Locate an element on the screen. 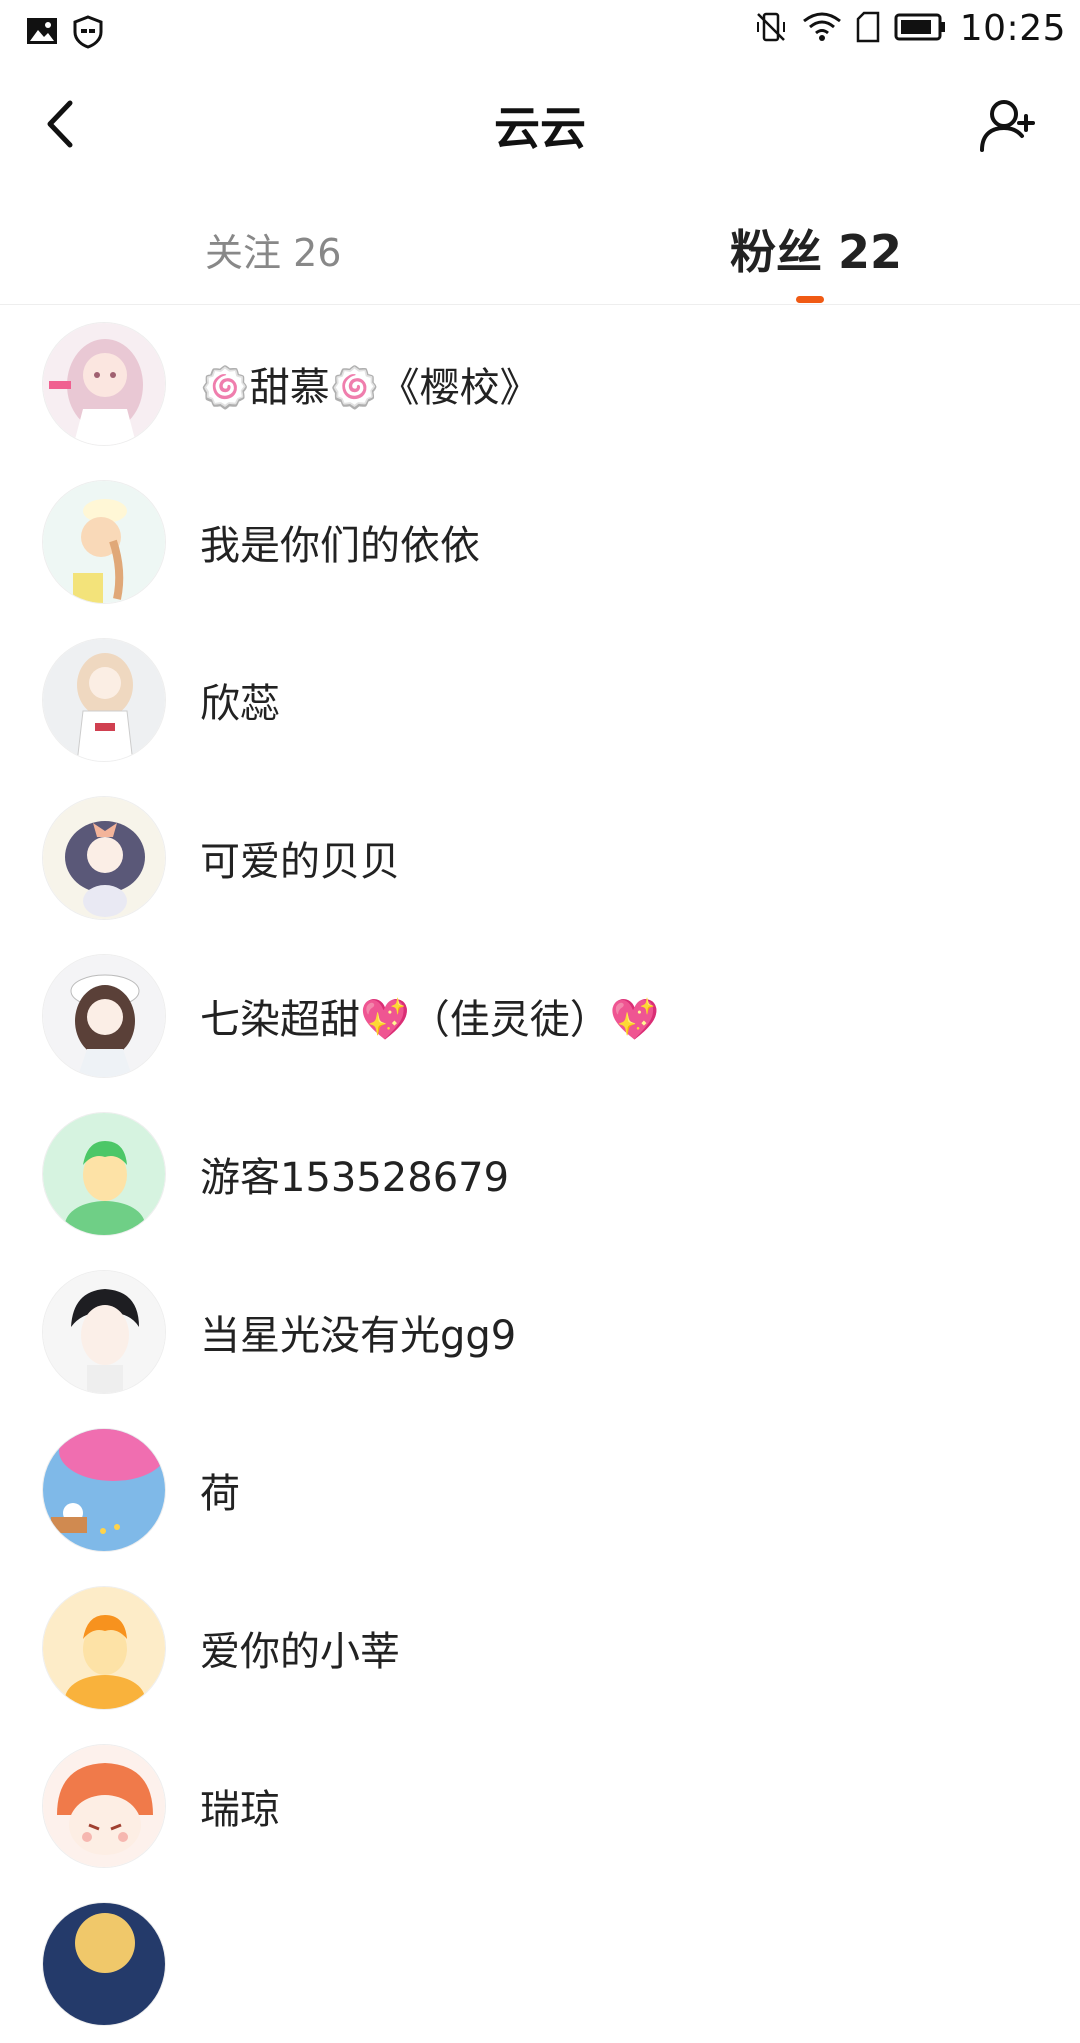 The image size is (1080, 2043). add-friend-button is located at coordinates (1009, 127).